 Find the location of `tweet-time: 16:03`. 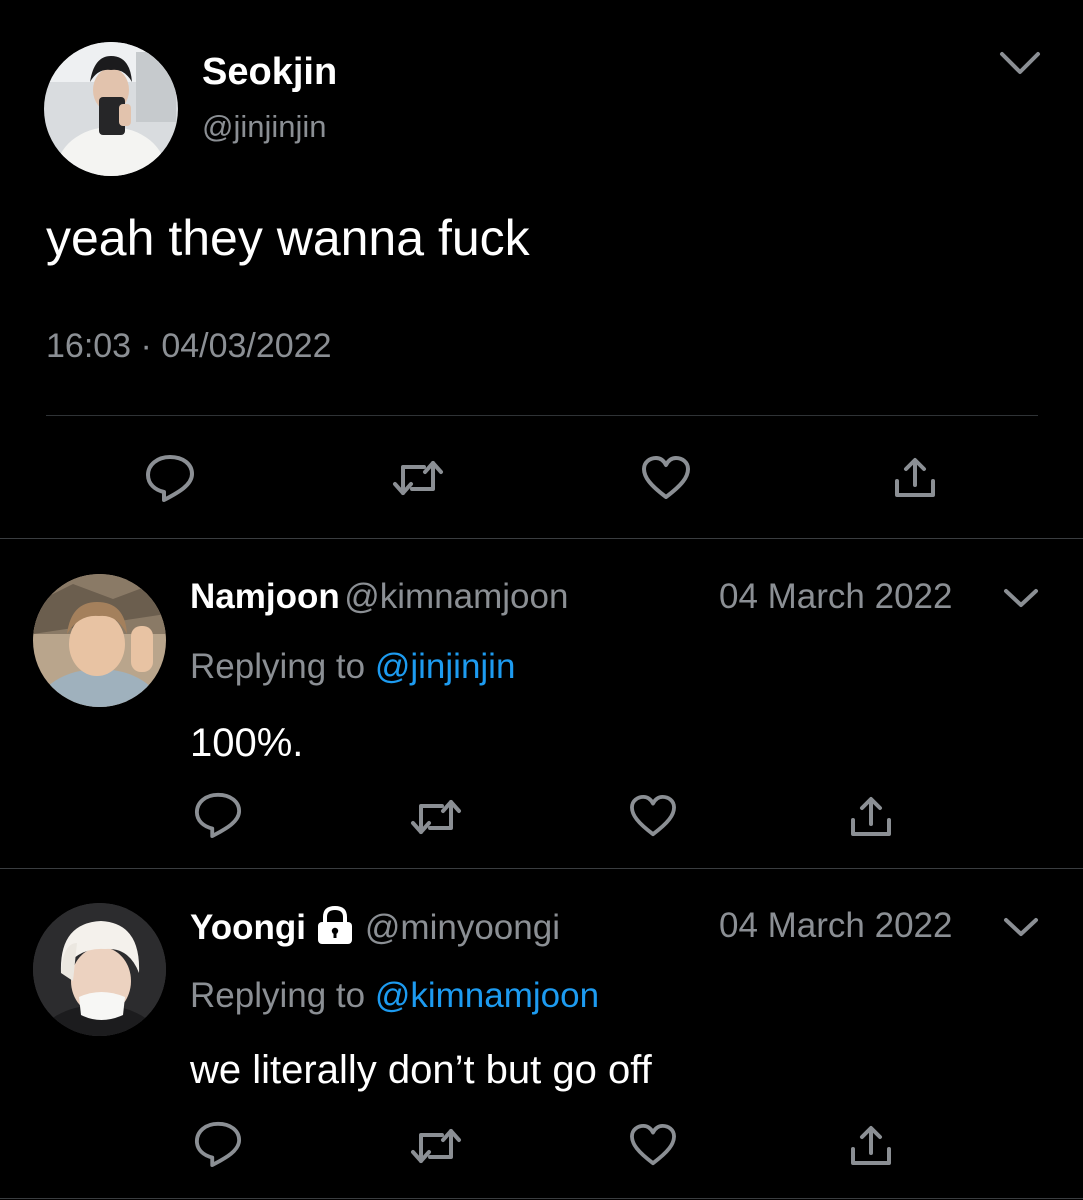

tweet-time: 16:03 is located at coordinates (89, 346).